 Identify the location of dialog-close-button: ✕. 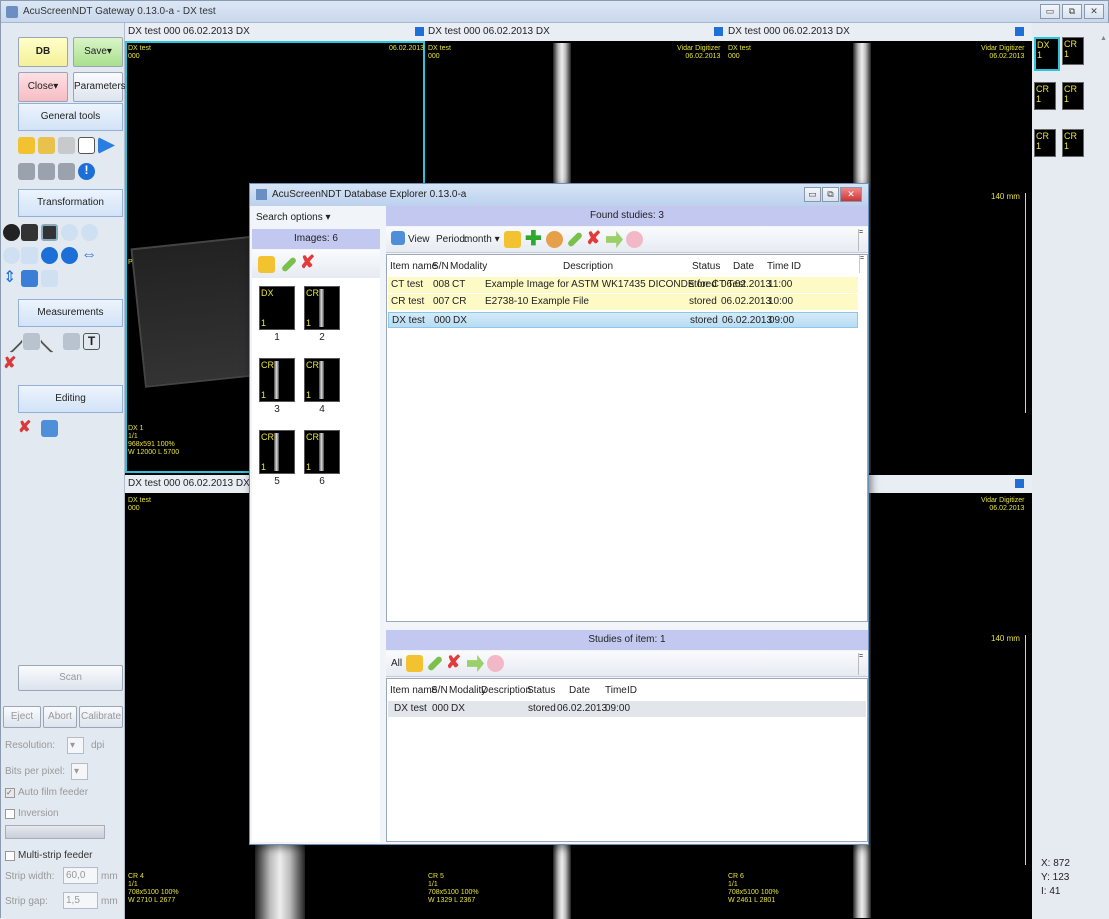
(851, 194).